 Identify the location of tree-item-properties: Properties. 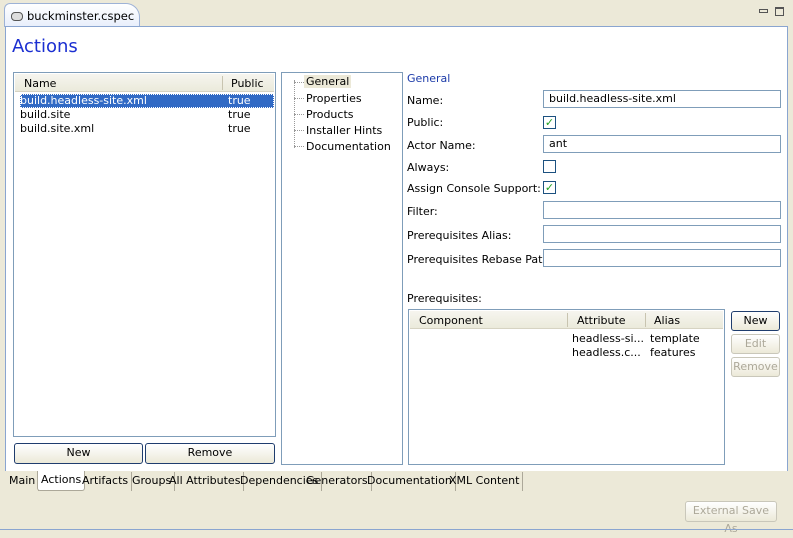
(334, 98).